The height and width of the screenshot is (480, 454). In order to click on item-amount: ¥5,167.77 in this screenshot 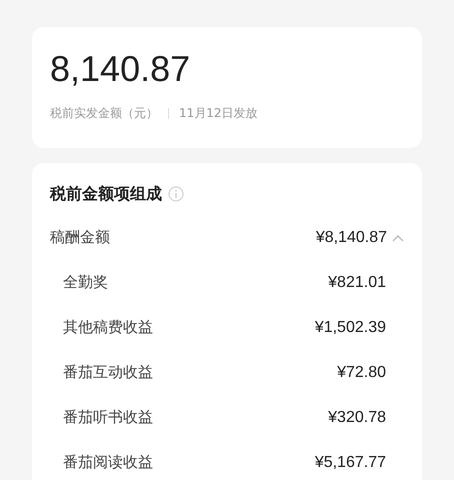, I will do `click(350, 463)`.